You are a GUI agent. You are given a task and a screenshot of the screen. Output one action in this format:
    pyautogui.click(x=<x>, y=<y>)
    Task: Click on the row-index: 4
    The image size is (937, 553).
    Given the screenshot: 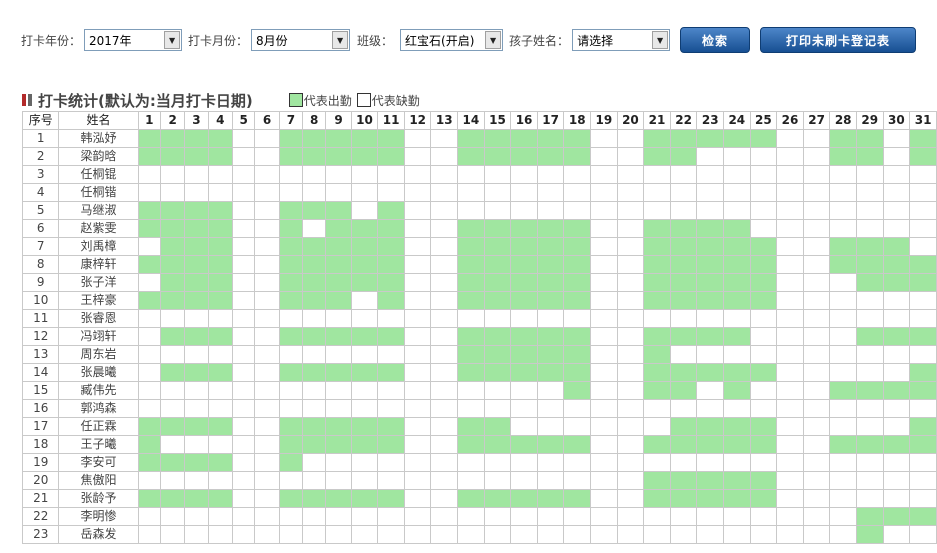 What is the action you would take?
    pyautogui.click(x=40, y=192)
    